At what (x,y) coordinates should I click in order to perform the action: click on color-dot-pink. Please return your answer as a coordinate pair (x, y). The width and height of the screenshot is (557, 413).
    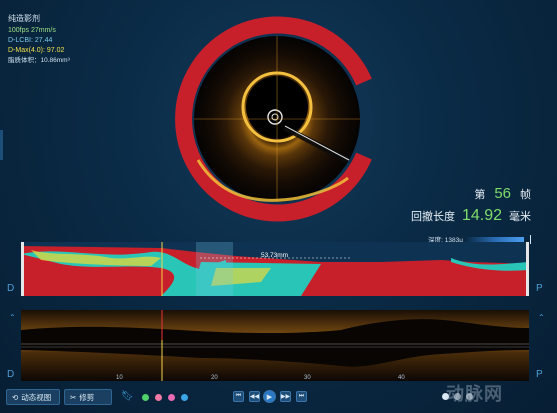
    Looking at the image, I should click on (158, 397).